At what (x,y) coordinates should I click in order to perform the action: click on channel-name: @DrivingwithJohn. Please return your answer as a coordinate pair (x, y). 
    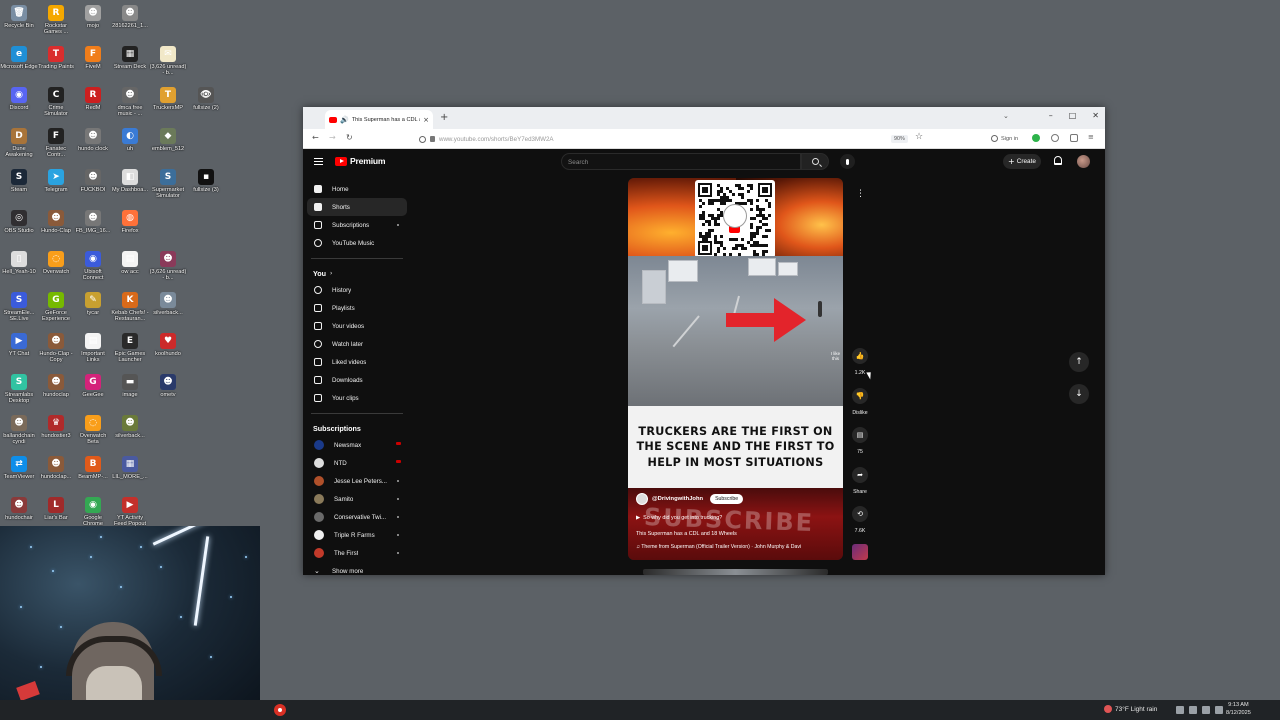
    Looking at the image, I should click on (677, 499).